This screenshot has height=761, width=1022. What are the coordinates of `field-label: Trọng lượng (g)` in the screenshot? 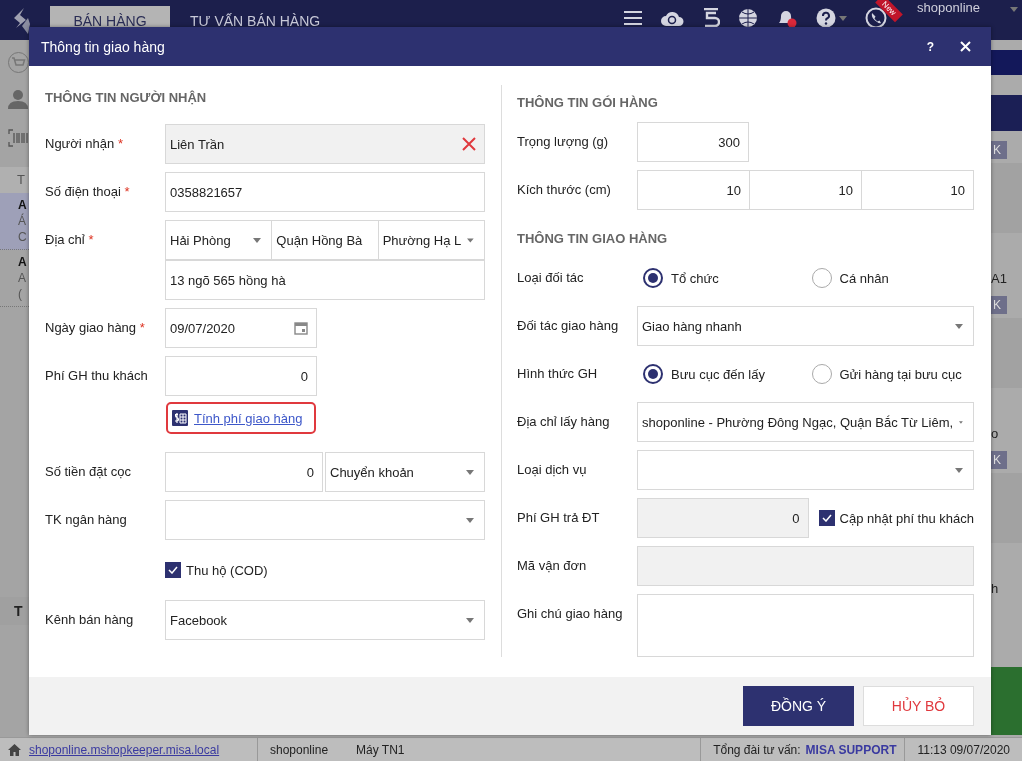 It's located at (563, 142).